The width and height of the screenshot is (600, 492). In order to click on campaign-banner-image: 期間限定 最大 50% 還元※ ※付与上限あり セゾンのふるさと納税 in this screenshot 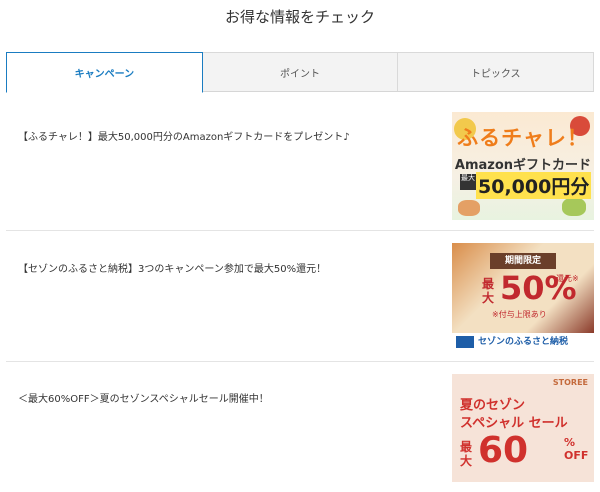, I will do `click(523, 297)`.